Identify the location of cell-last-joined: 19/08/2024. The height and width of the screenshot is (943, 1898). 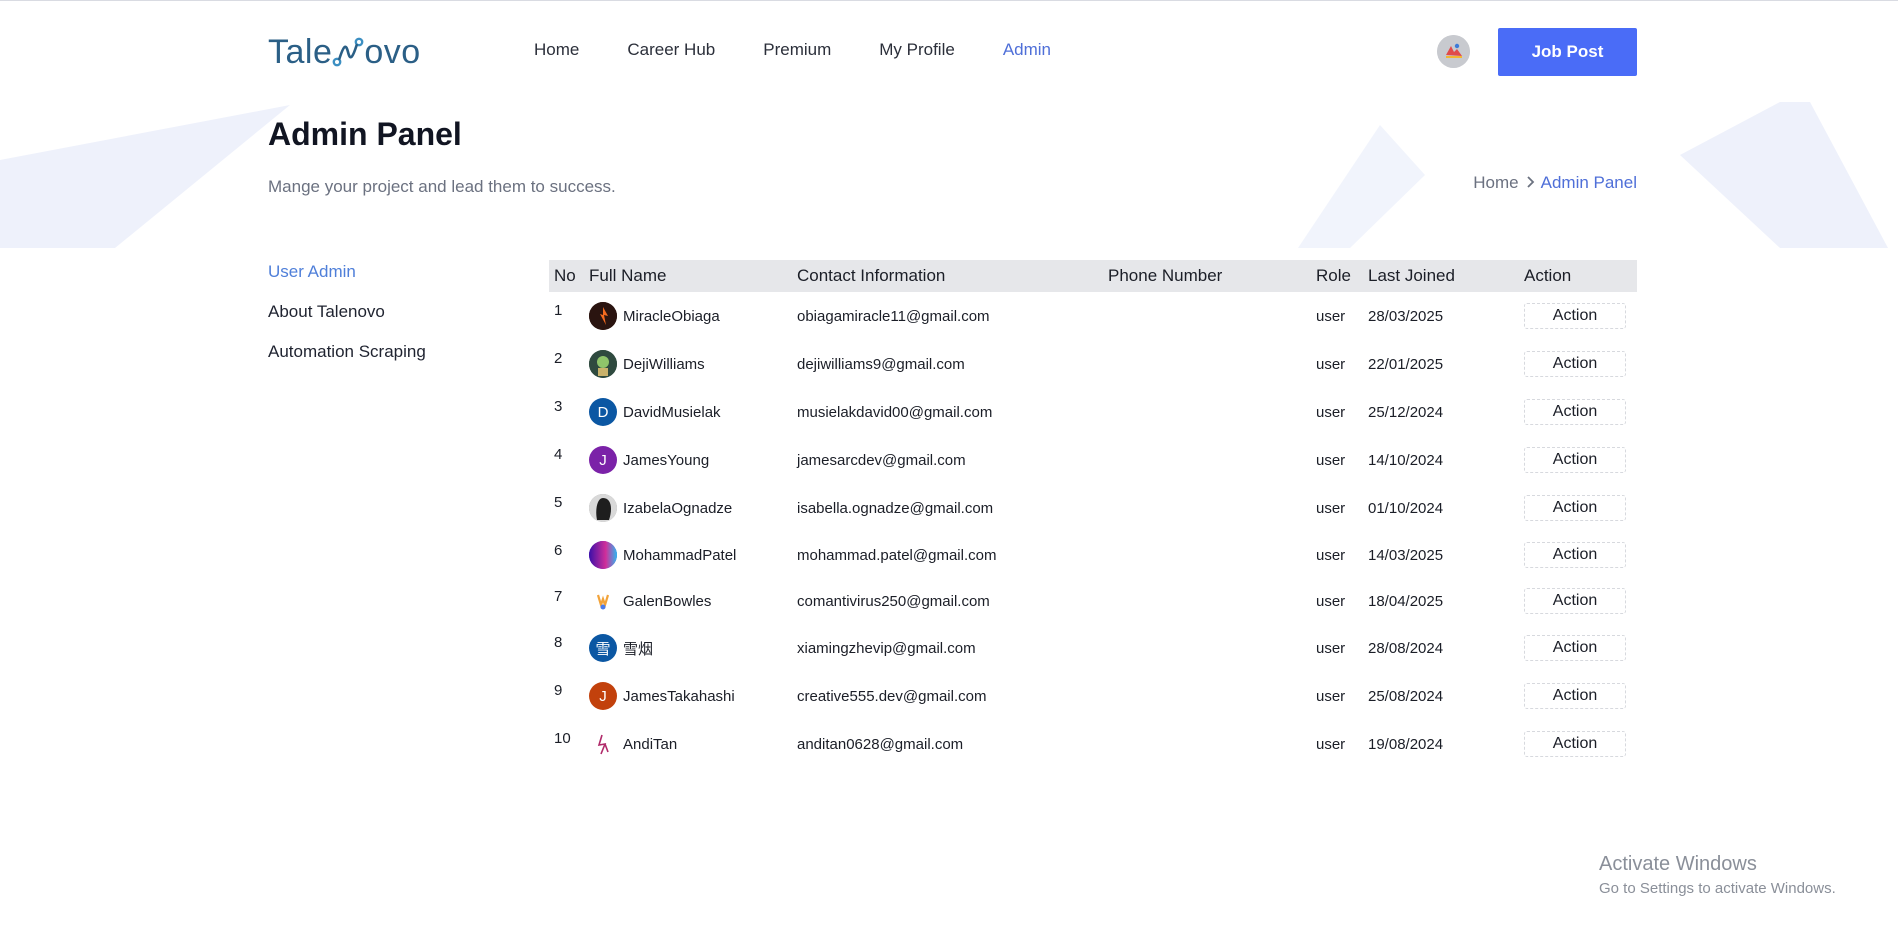
(1406, 744).